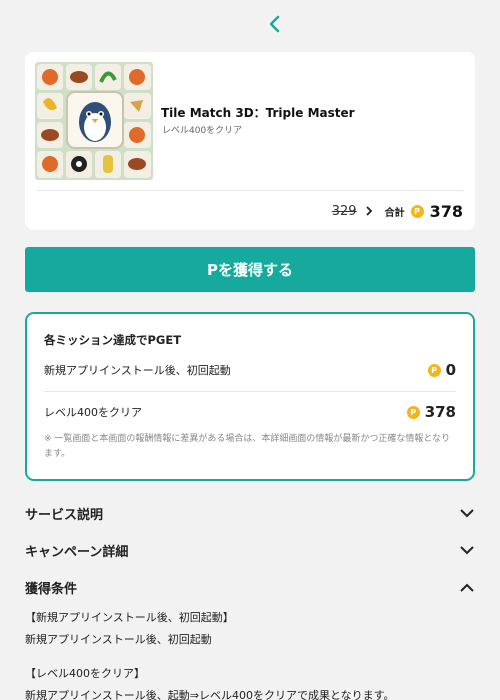 This screenshot has height=700, width=500. What do you see at coordinates (450, 370) in the screenshot?
I see `mission-item-value: 0` at bounding box center [450, 370].